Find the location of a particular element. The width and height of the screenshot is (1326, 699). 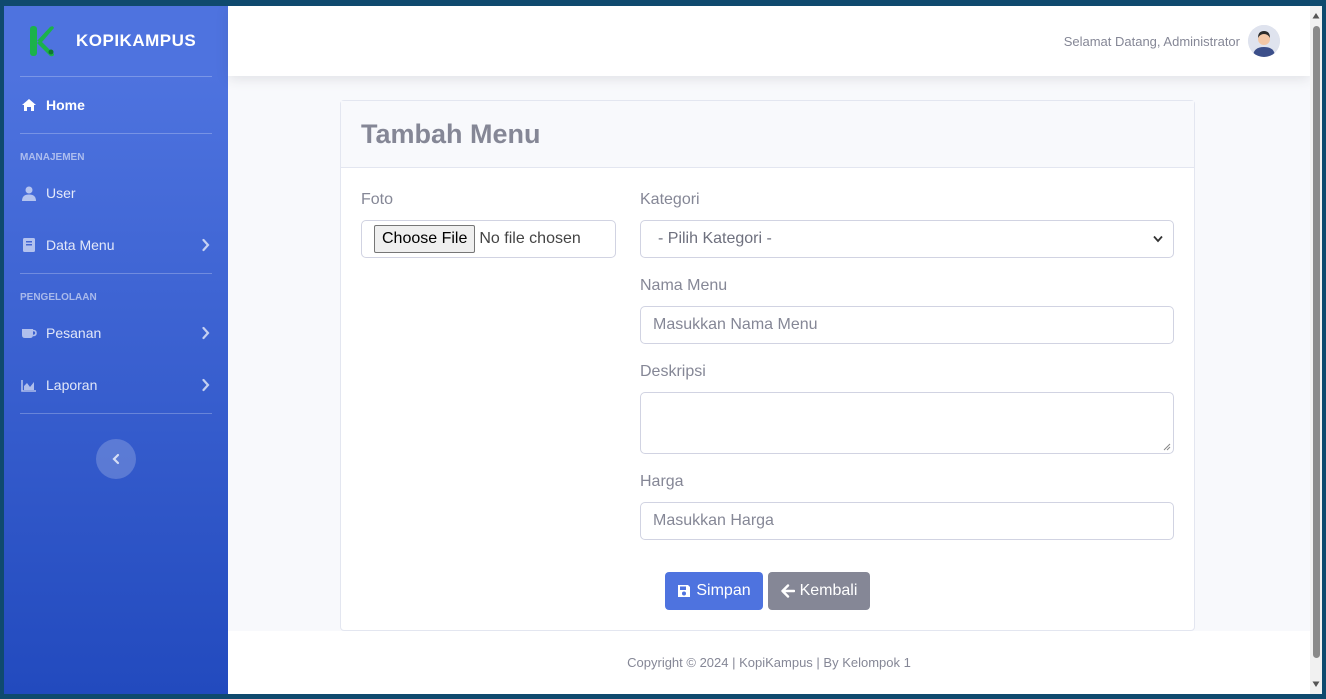

photo-label: Foto is located at coordinates (377, 199).